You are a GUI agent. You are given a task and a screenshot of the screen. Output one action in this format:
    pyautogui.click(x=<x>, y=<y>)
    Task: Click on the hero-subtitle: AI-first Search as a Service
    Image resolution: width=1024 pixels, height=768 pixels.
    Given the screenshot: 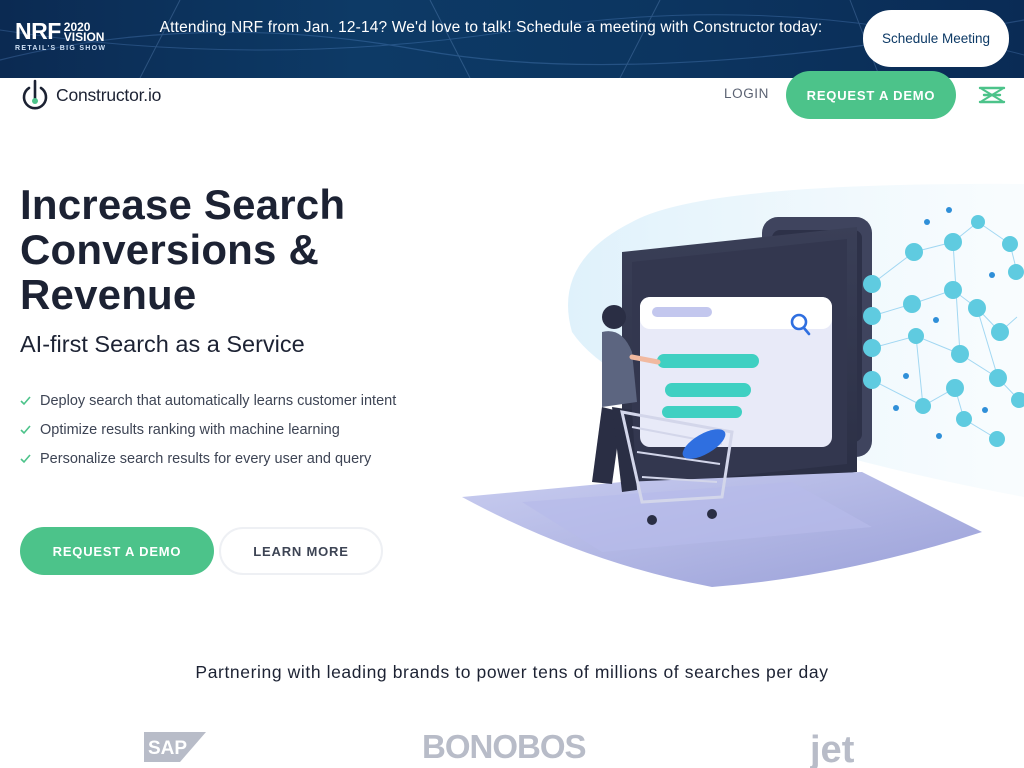 What is the action you would take?
    pyautogui.click(x=162, y=344)
    